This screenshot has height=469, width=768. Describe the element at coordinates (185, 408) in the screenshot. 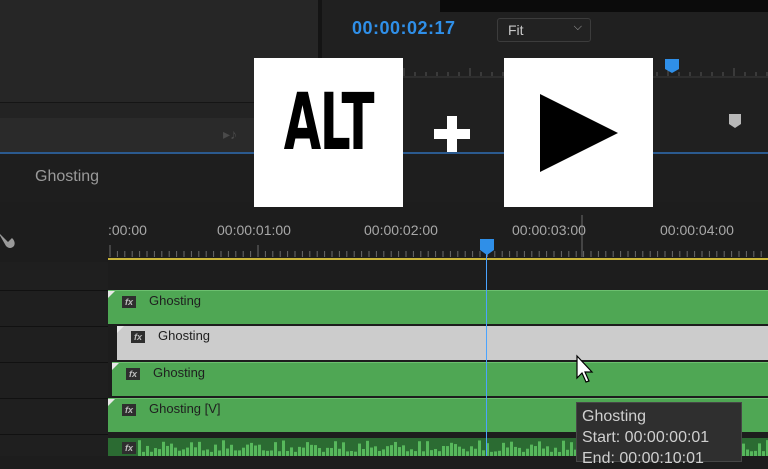

I see `clip-name: Ghosting [V]` at that location.